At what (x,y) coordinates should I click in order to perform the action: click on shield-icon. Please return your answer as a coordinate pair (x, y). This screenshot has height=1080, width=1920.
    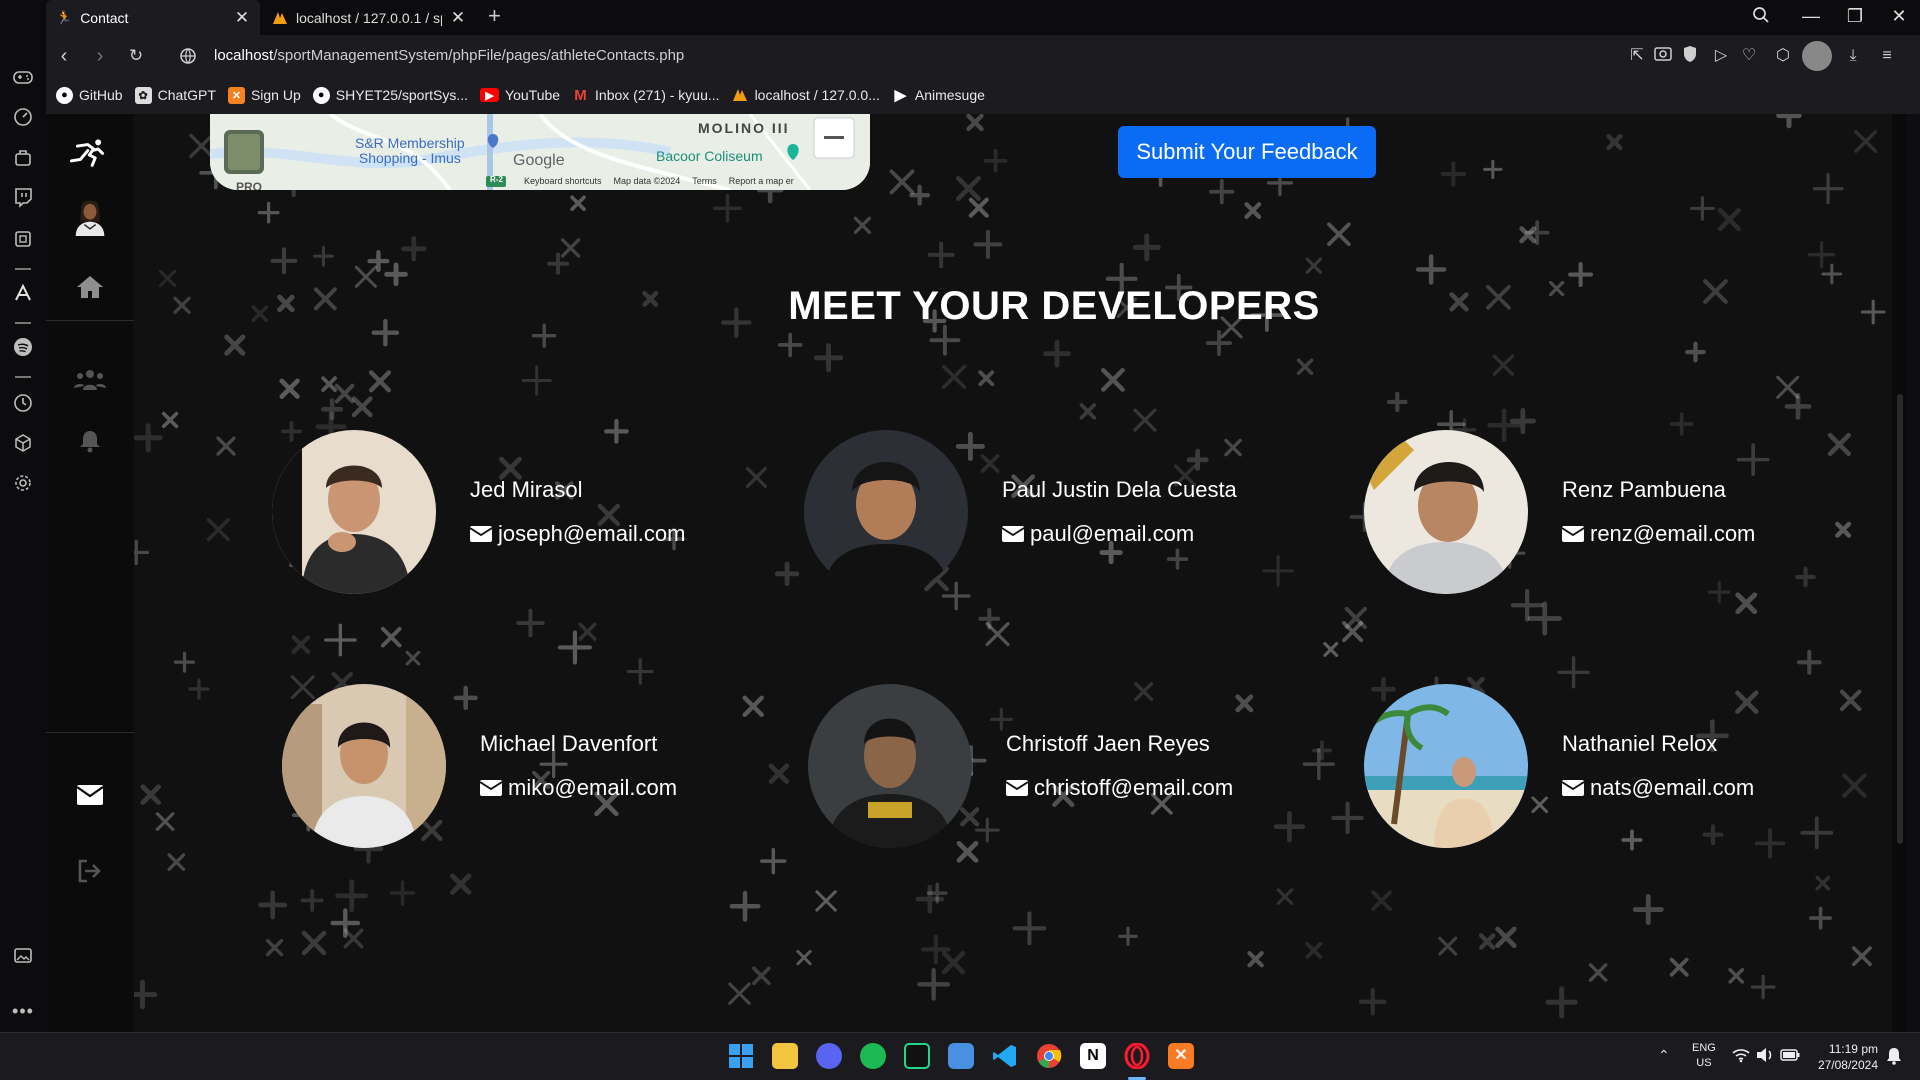
    Looking at the image, I should click on (1693, 56).